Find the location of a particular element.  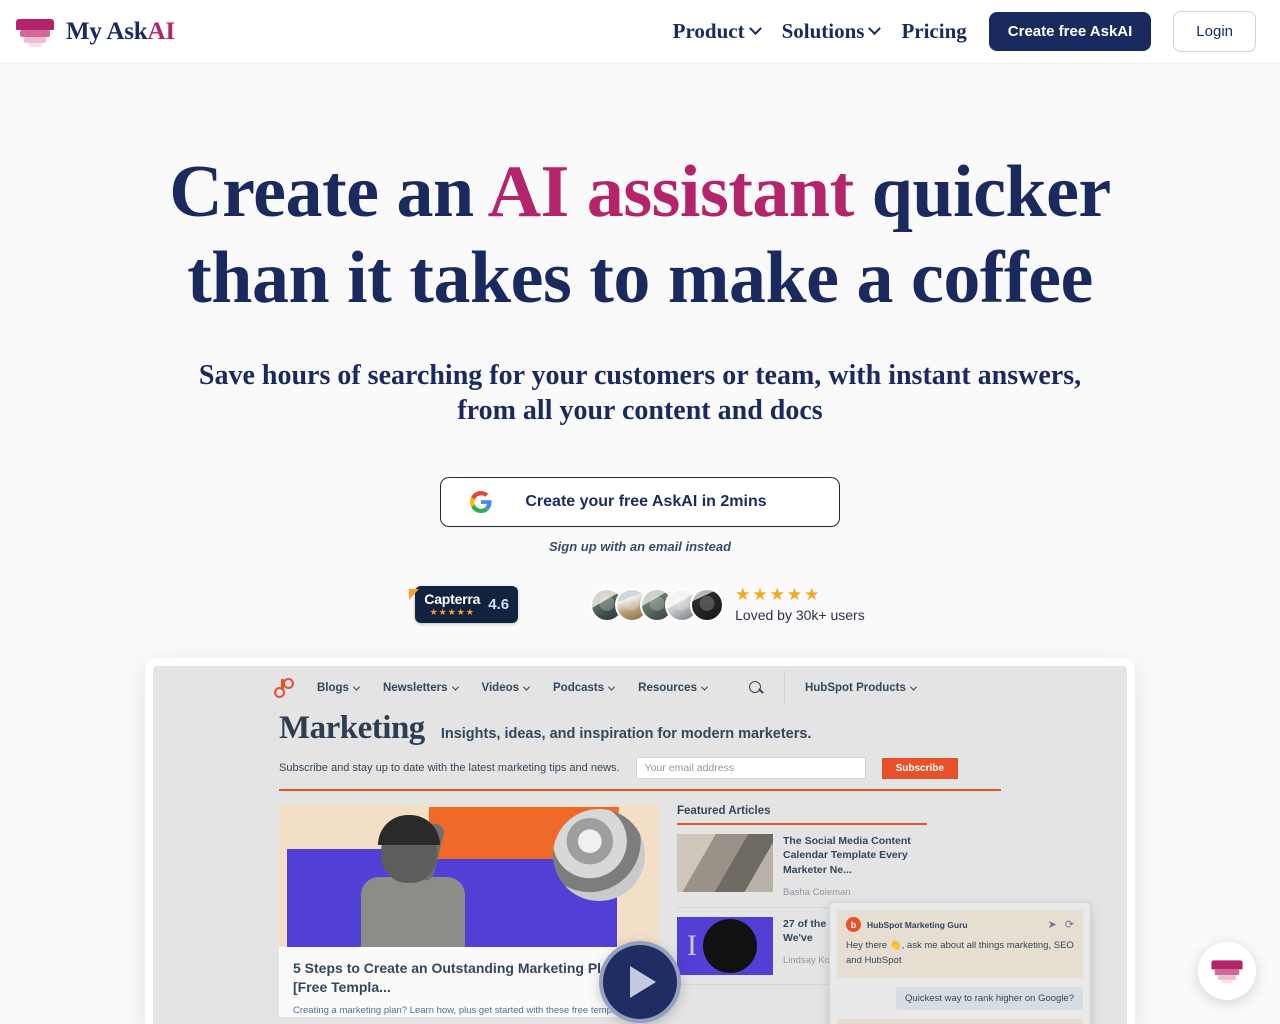

demo-nav-item-blogs: Blogs is located at coordinates (338, 688).